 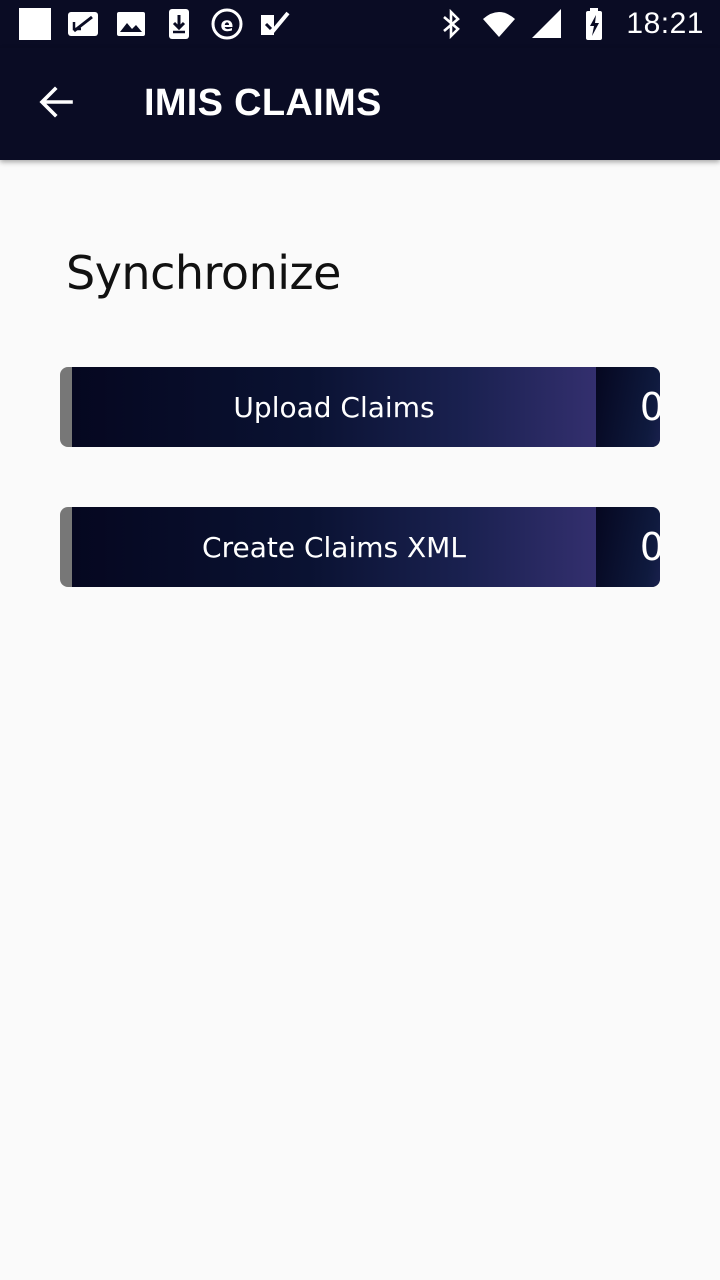 What do you see at coordinates (155, 24) in the screenshot?
I see `notification-icons: e` at bounding box center [155, 24].